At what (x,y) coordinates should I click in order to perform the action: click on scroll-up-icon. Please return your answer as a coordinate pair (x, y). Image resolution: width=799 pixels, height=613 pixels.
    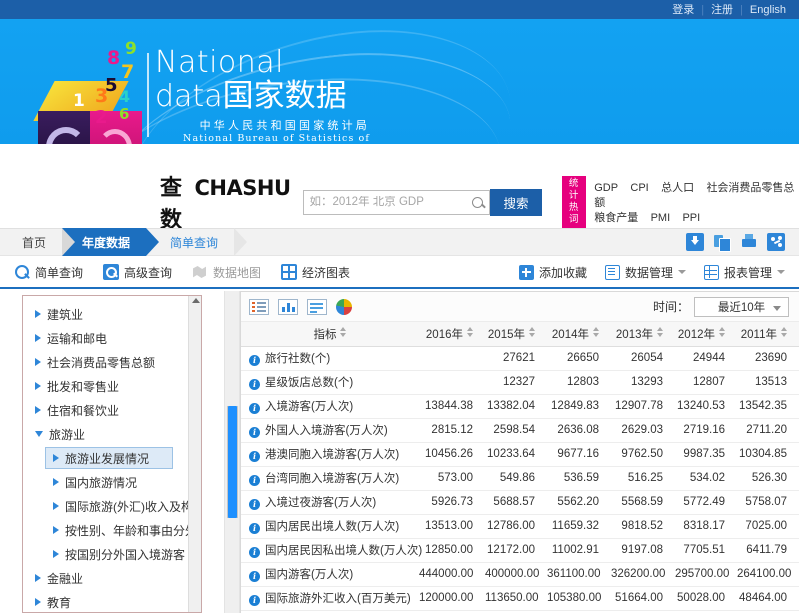
    Looking at the image, I should click on (196, 300).